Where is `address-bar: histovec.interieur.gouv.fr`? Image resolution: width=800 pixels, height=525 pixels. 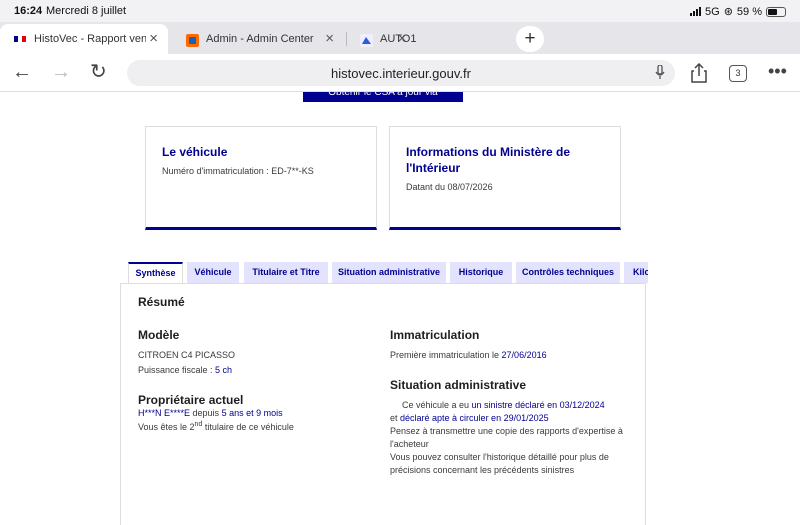
address-bar: histovec.interieur.gouv.fr is located at coordinates (401, 73).